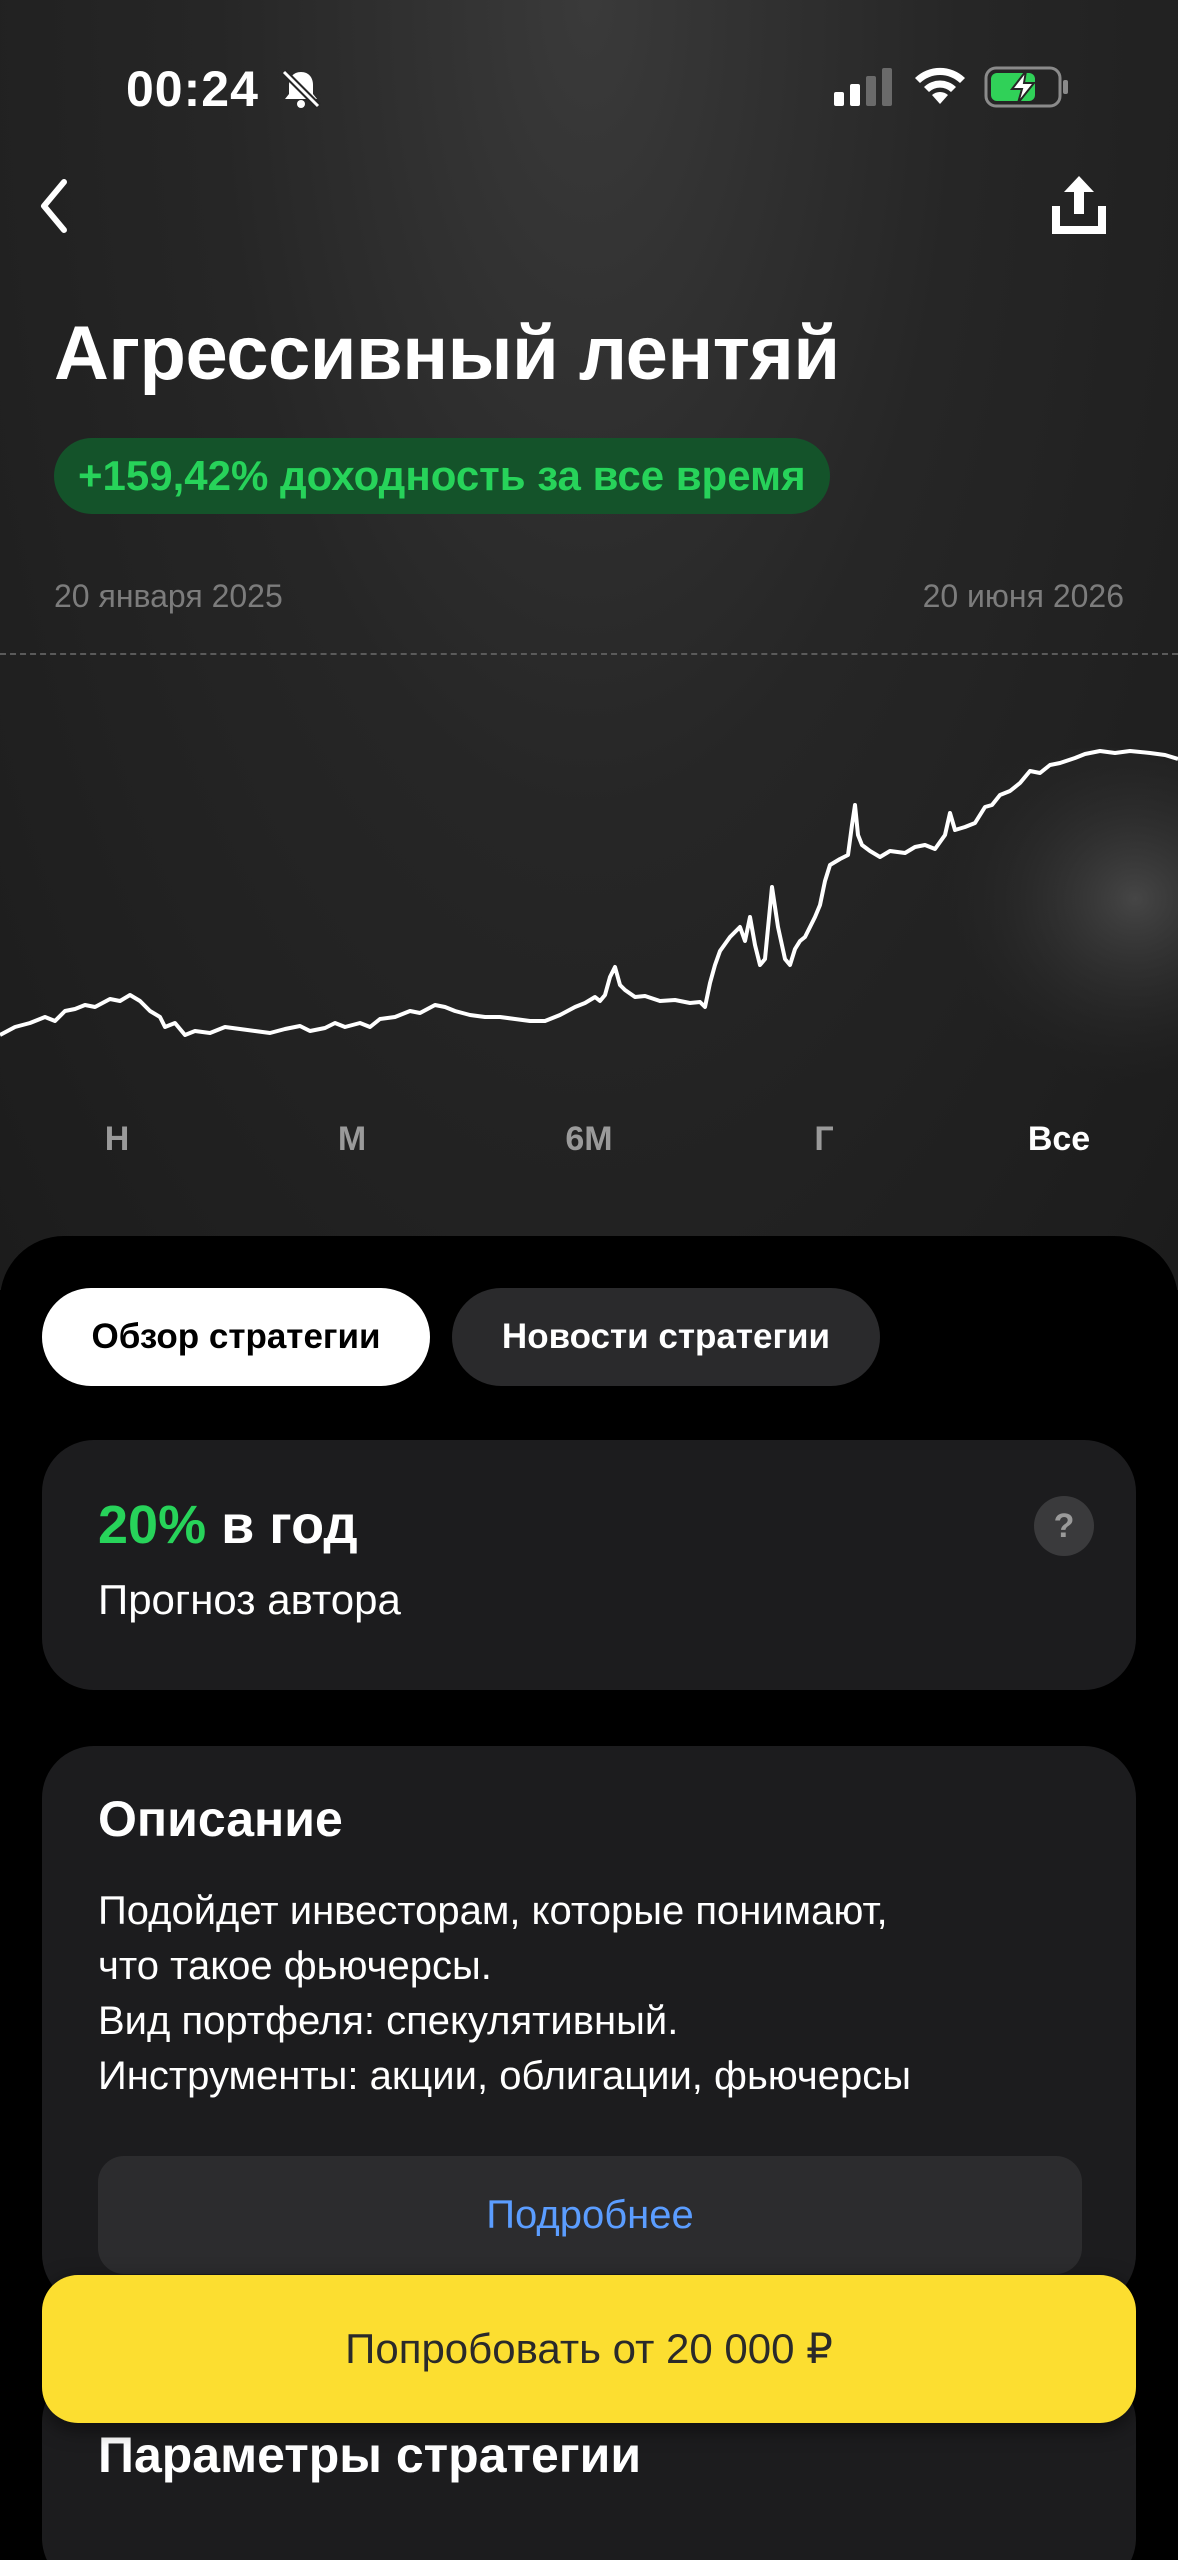 This screenshot has width=1178, height=2560. What do you see at coordinates (442, 476) in the screenshot?
I see `yield-badge: +159,42% доходность за все время` at bounding box center [442, 476].